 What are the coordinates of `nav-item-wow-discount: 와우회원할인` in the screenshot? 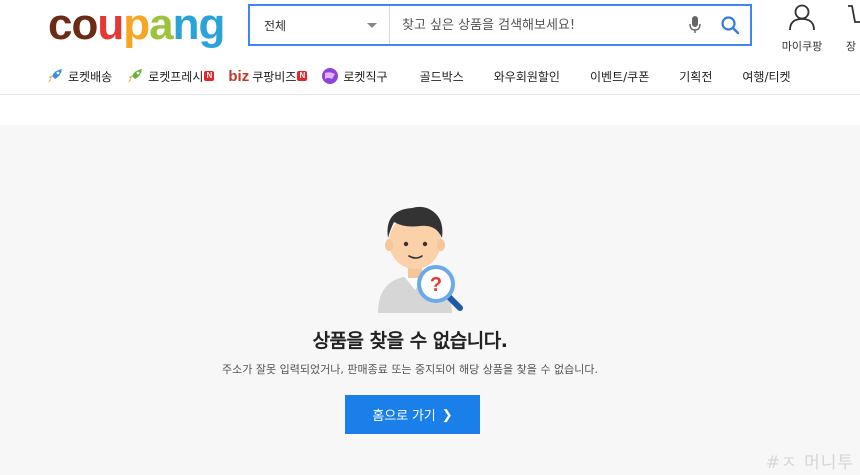 It's located at (527, 76).